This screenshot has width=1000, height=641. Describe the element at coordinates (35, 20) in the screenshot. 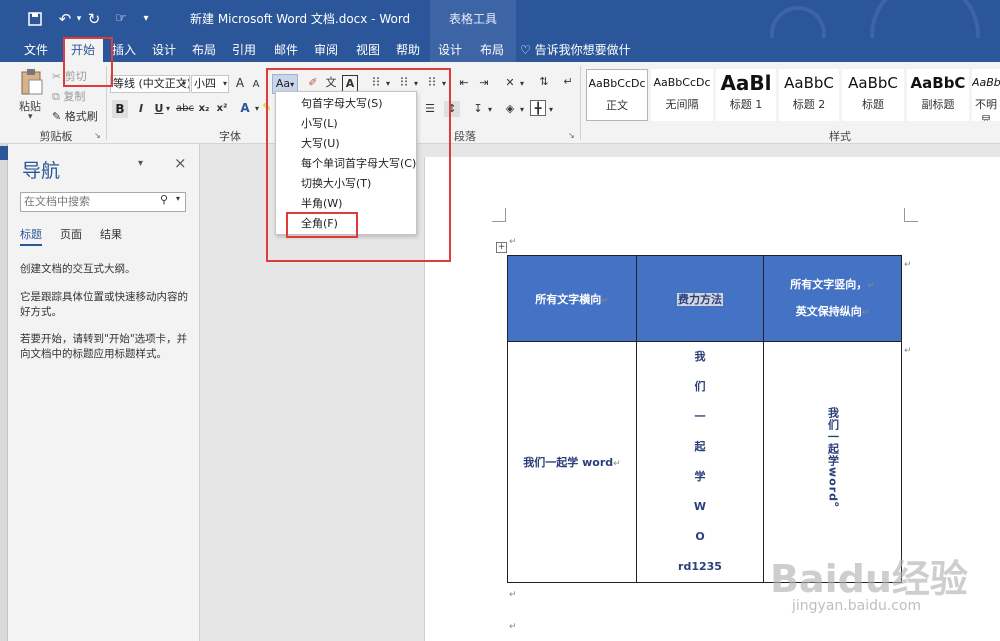

I see `save-icon` at that location.